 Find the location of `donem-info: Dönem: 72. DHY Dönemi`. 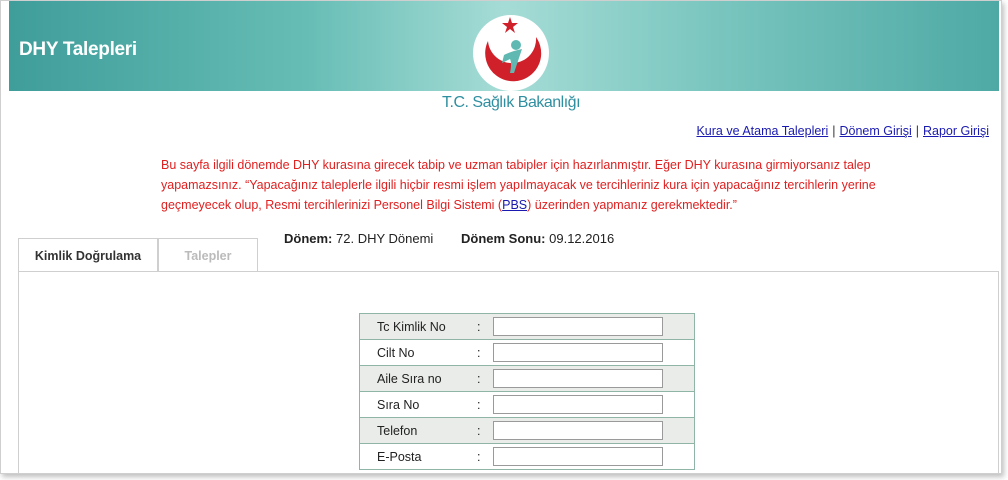

donem-info: Dönem: 72. DHY Dönemi is located at coordinates (358, 238).